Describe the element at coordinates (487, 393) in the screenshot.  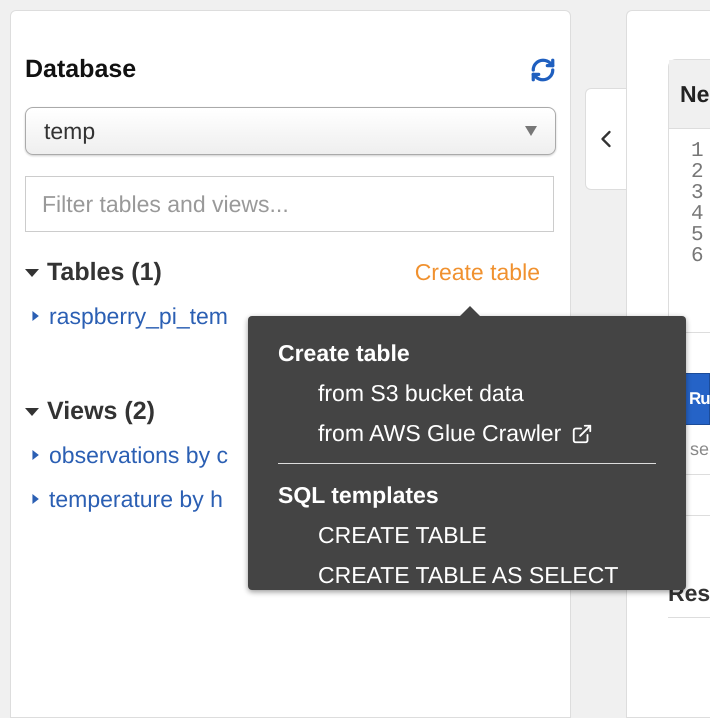
I see `menu-item: from S3 bucket data` at that location.